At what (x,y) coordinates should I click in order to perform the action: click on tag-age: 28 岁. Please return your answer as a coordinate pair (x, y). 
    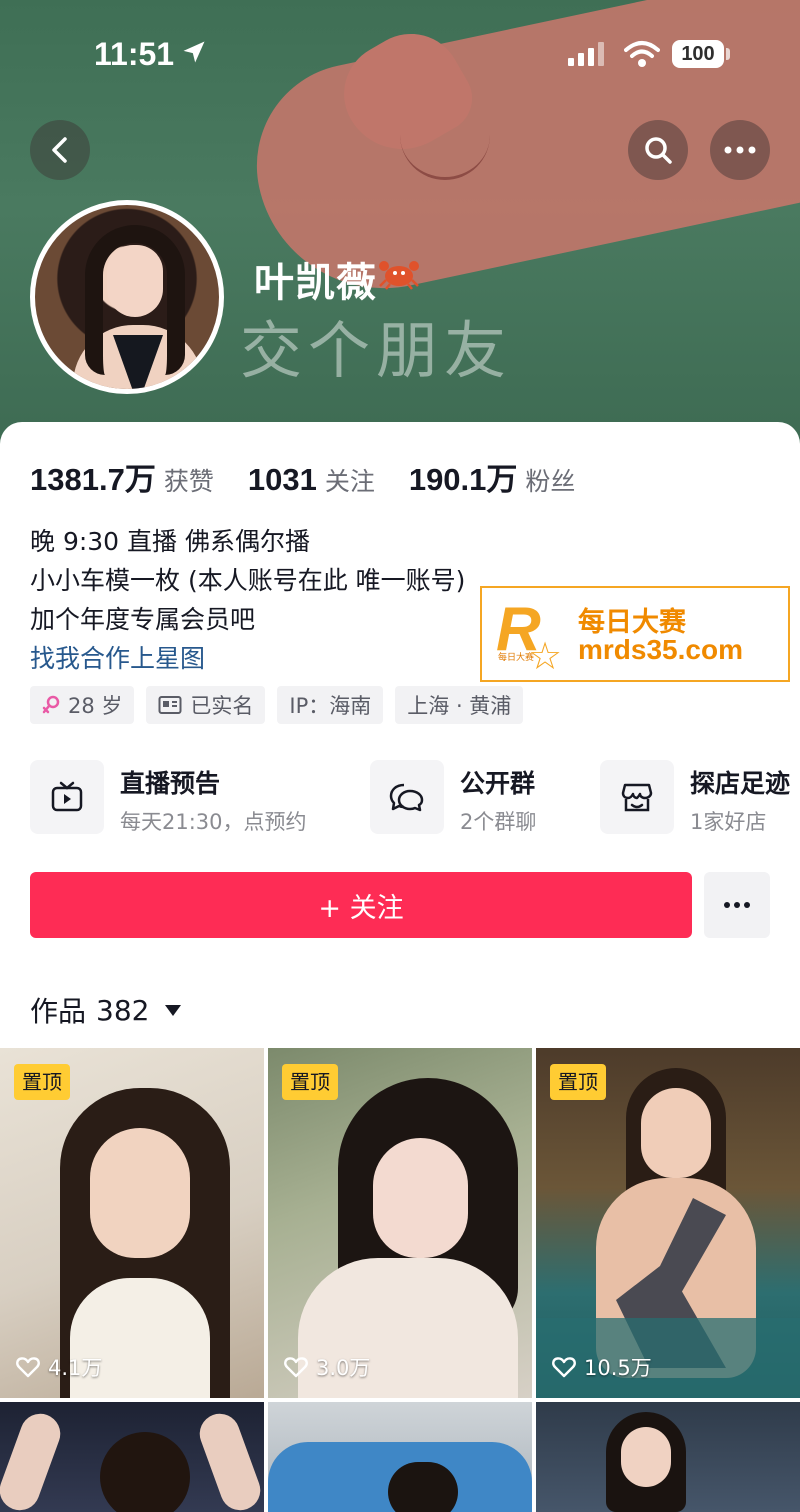
    Looking at the image, I should click on (82, 705).